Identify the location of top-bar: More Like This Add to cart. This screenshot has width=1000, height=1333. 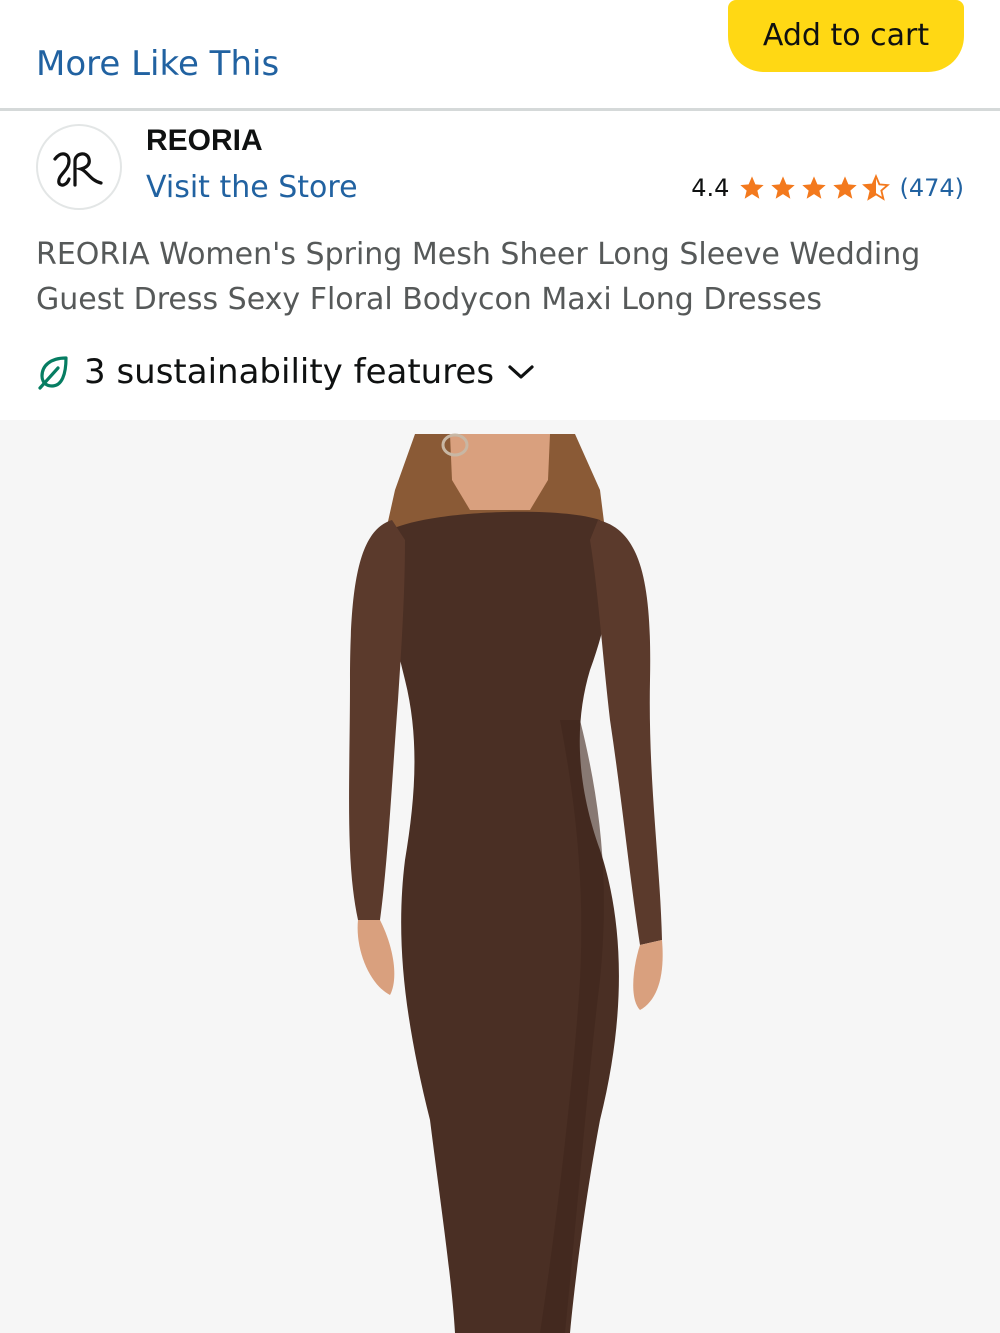
(500, 54).